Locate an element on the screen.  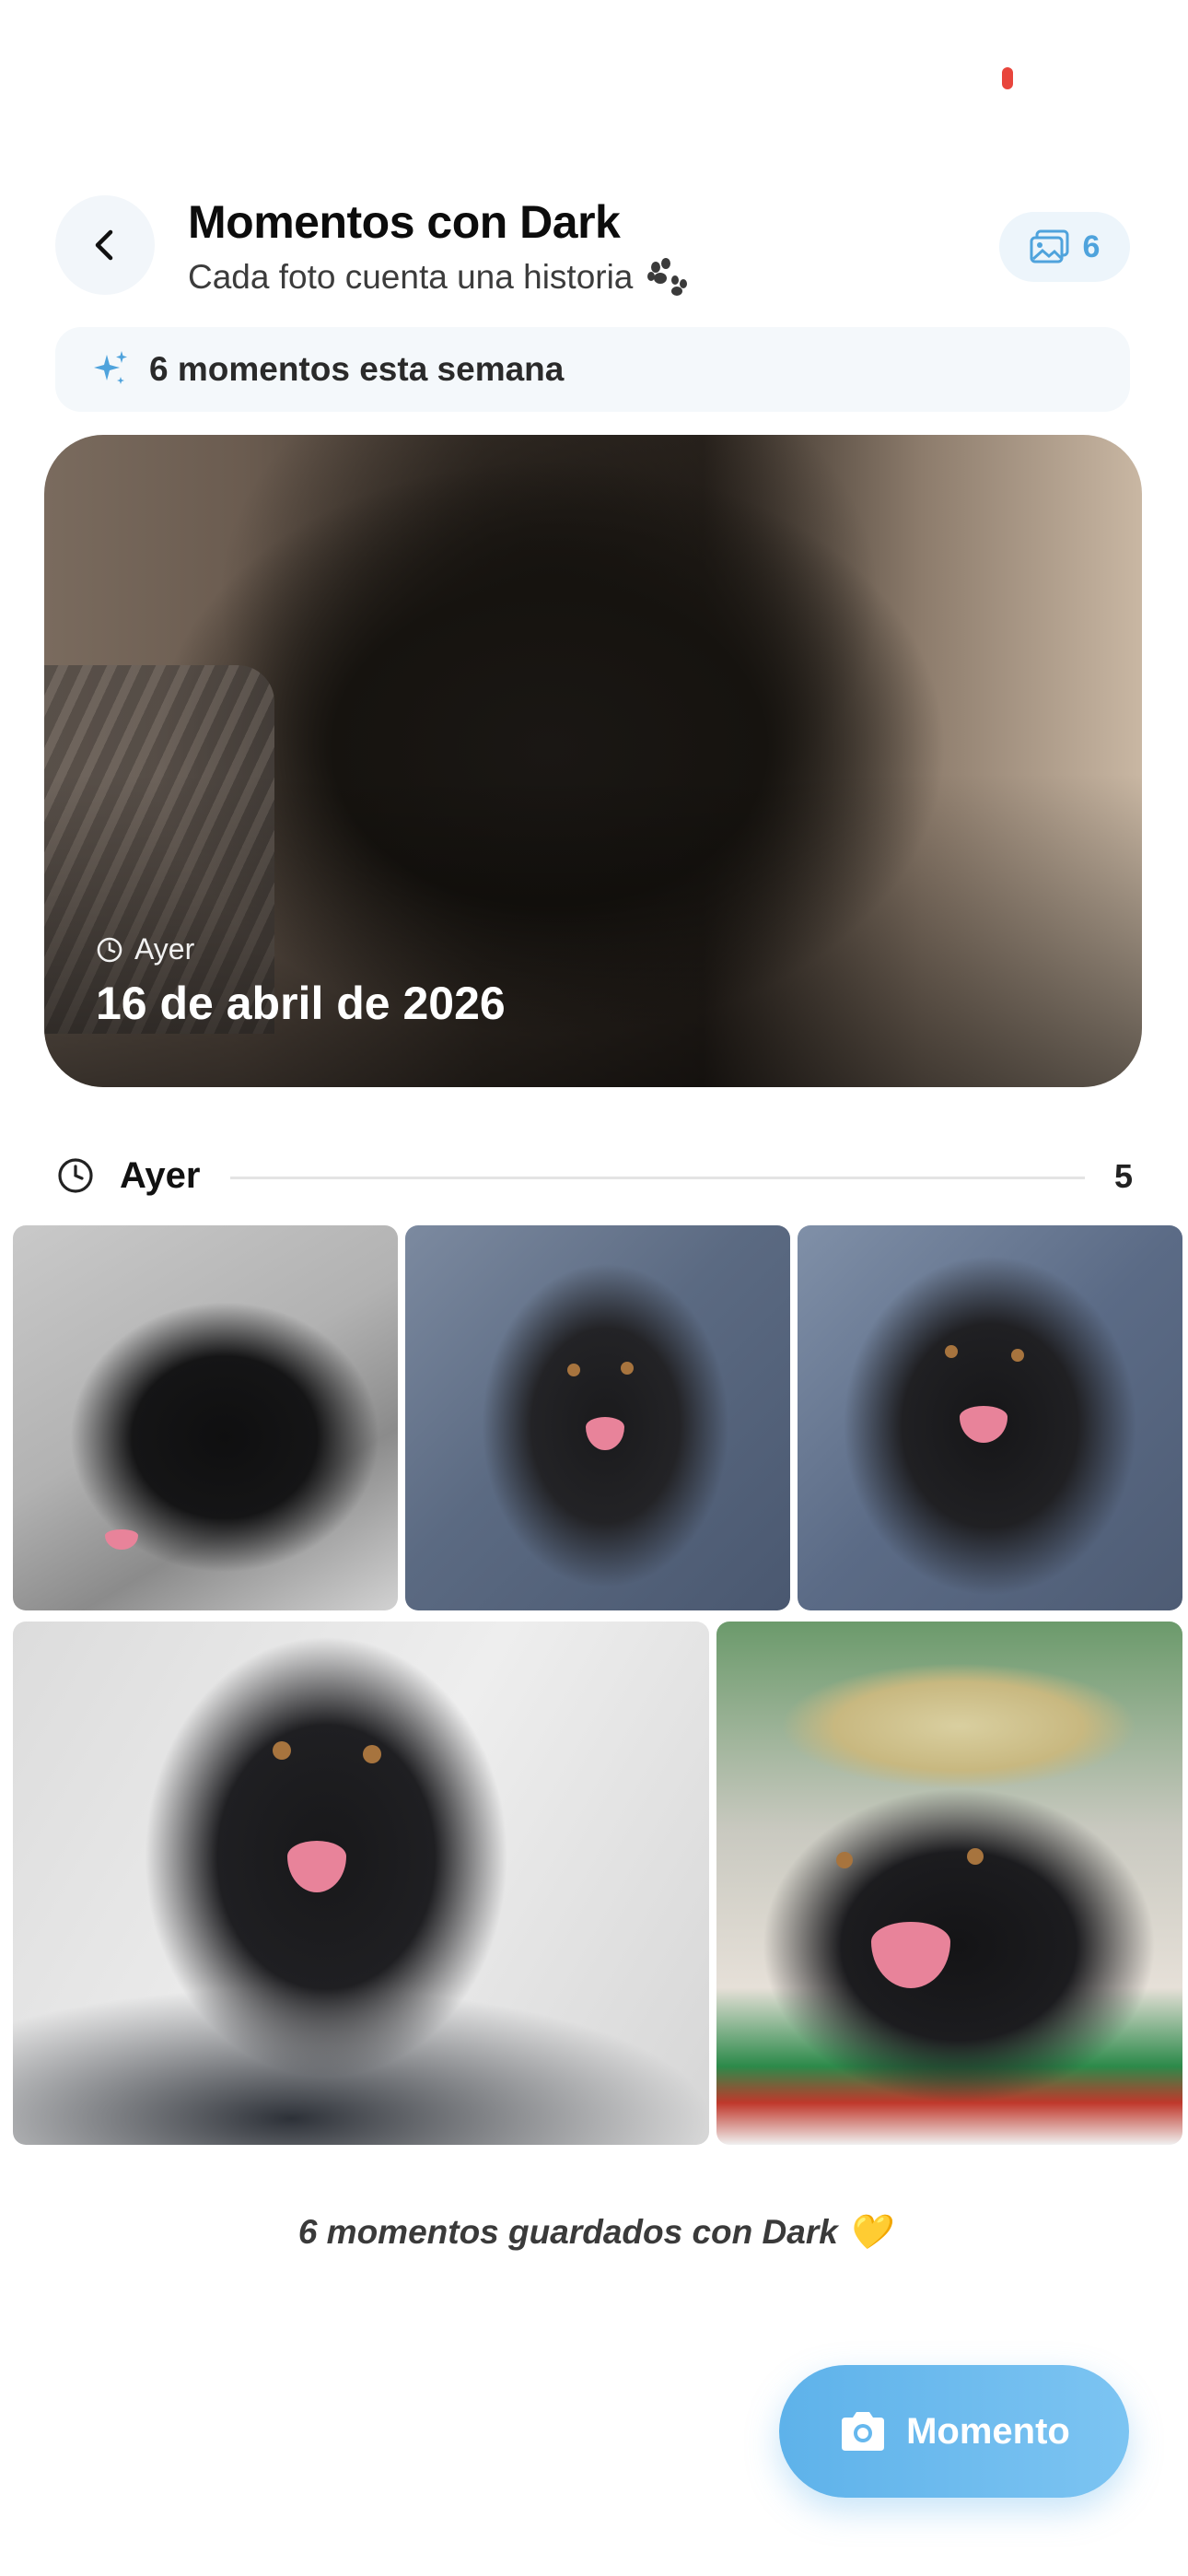
hero-gradient-overlay is located at coordinates (593, 930).